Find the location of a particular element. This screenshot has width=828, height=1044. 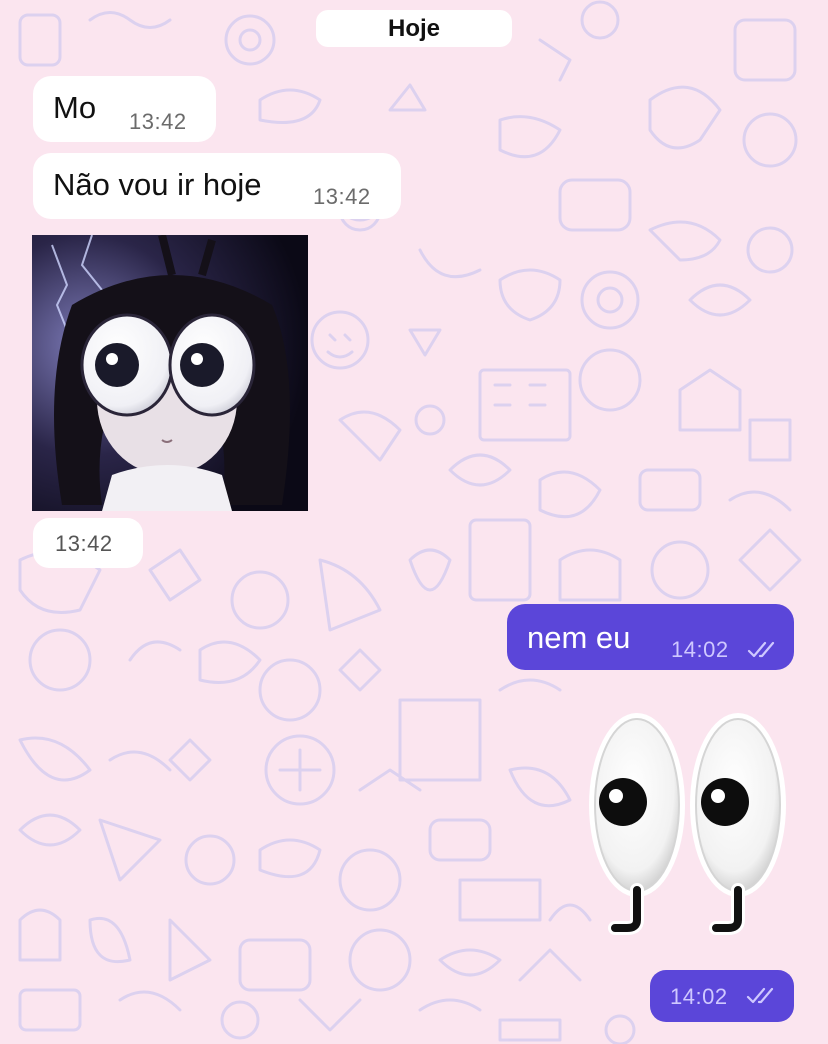

date-separator-label: Hoje is located at coordinates (413, 28).